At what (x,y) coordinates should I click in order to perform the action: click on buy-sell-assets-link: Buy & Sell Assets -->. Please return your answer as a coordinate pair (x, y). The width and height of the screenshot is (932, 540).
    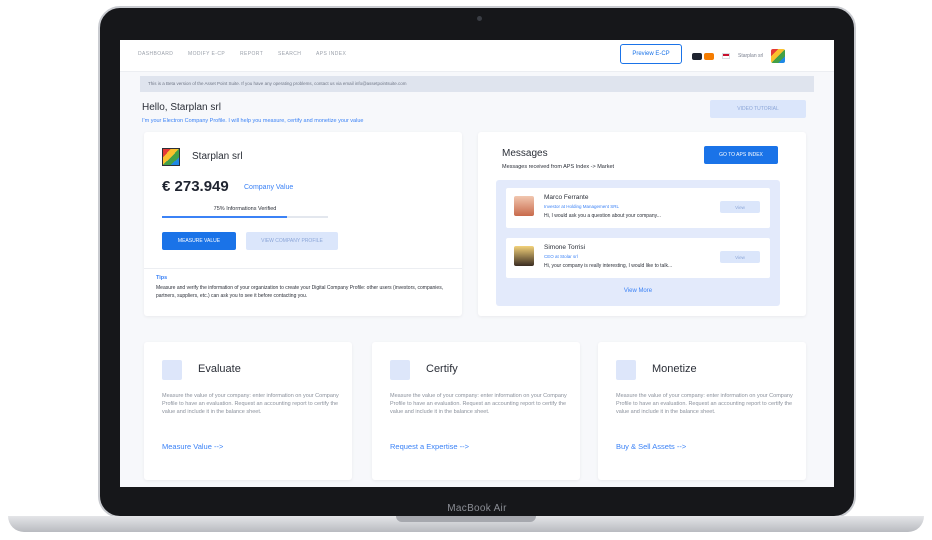
    Looking at the image, I should click on (651, 446).